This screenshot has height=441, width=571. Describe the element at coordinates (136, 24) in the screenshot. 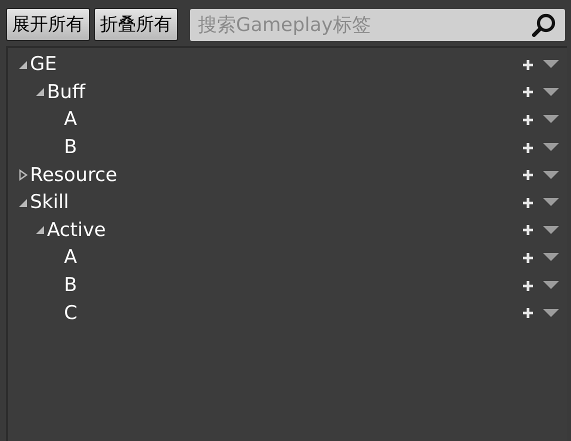

I see `toolbar-button: 折叠所有` at that location.